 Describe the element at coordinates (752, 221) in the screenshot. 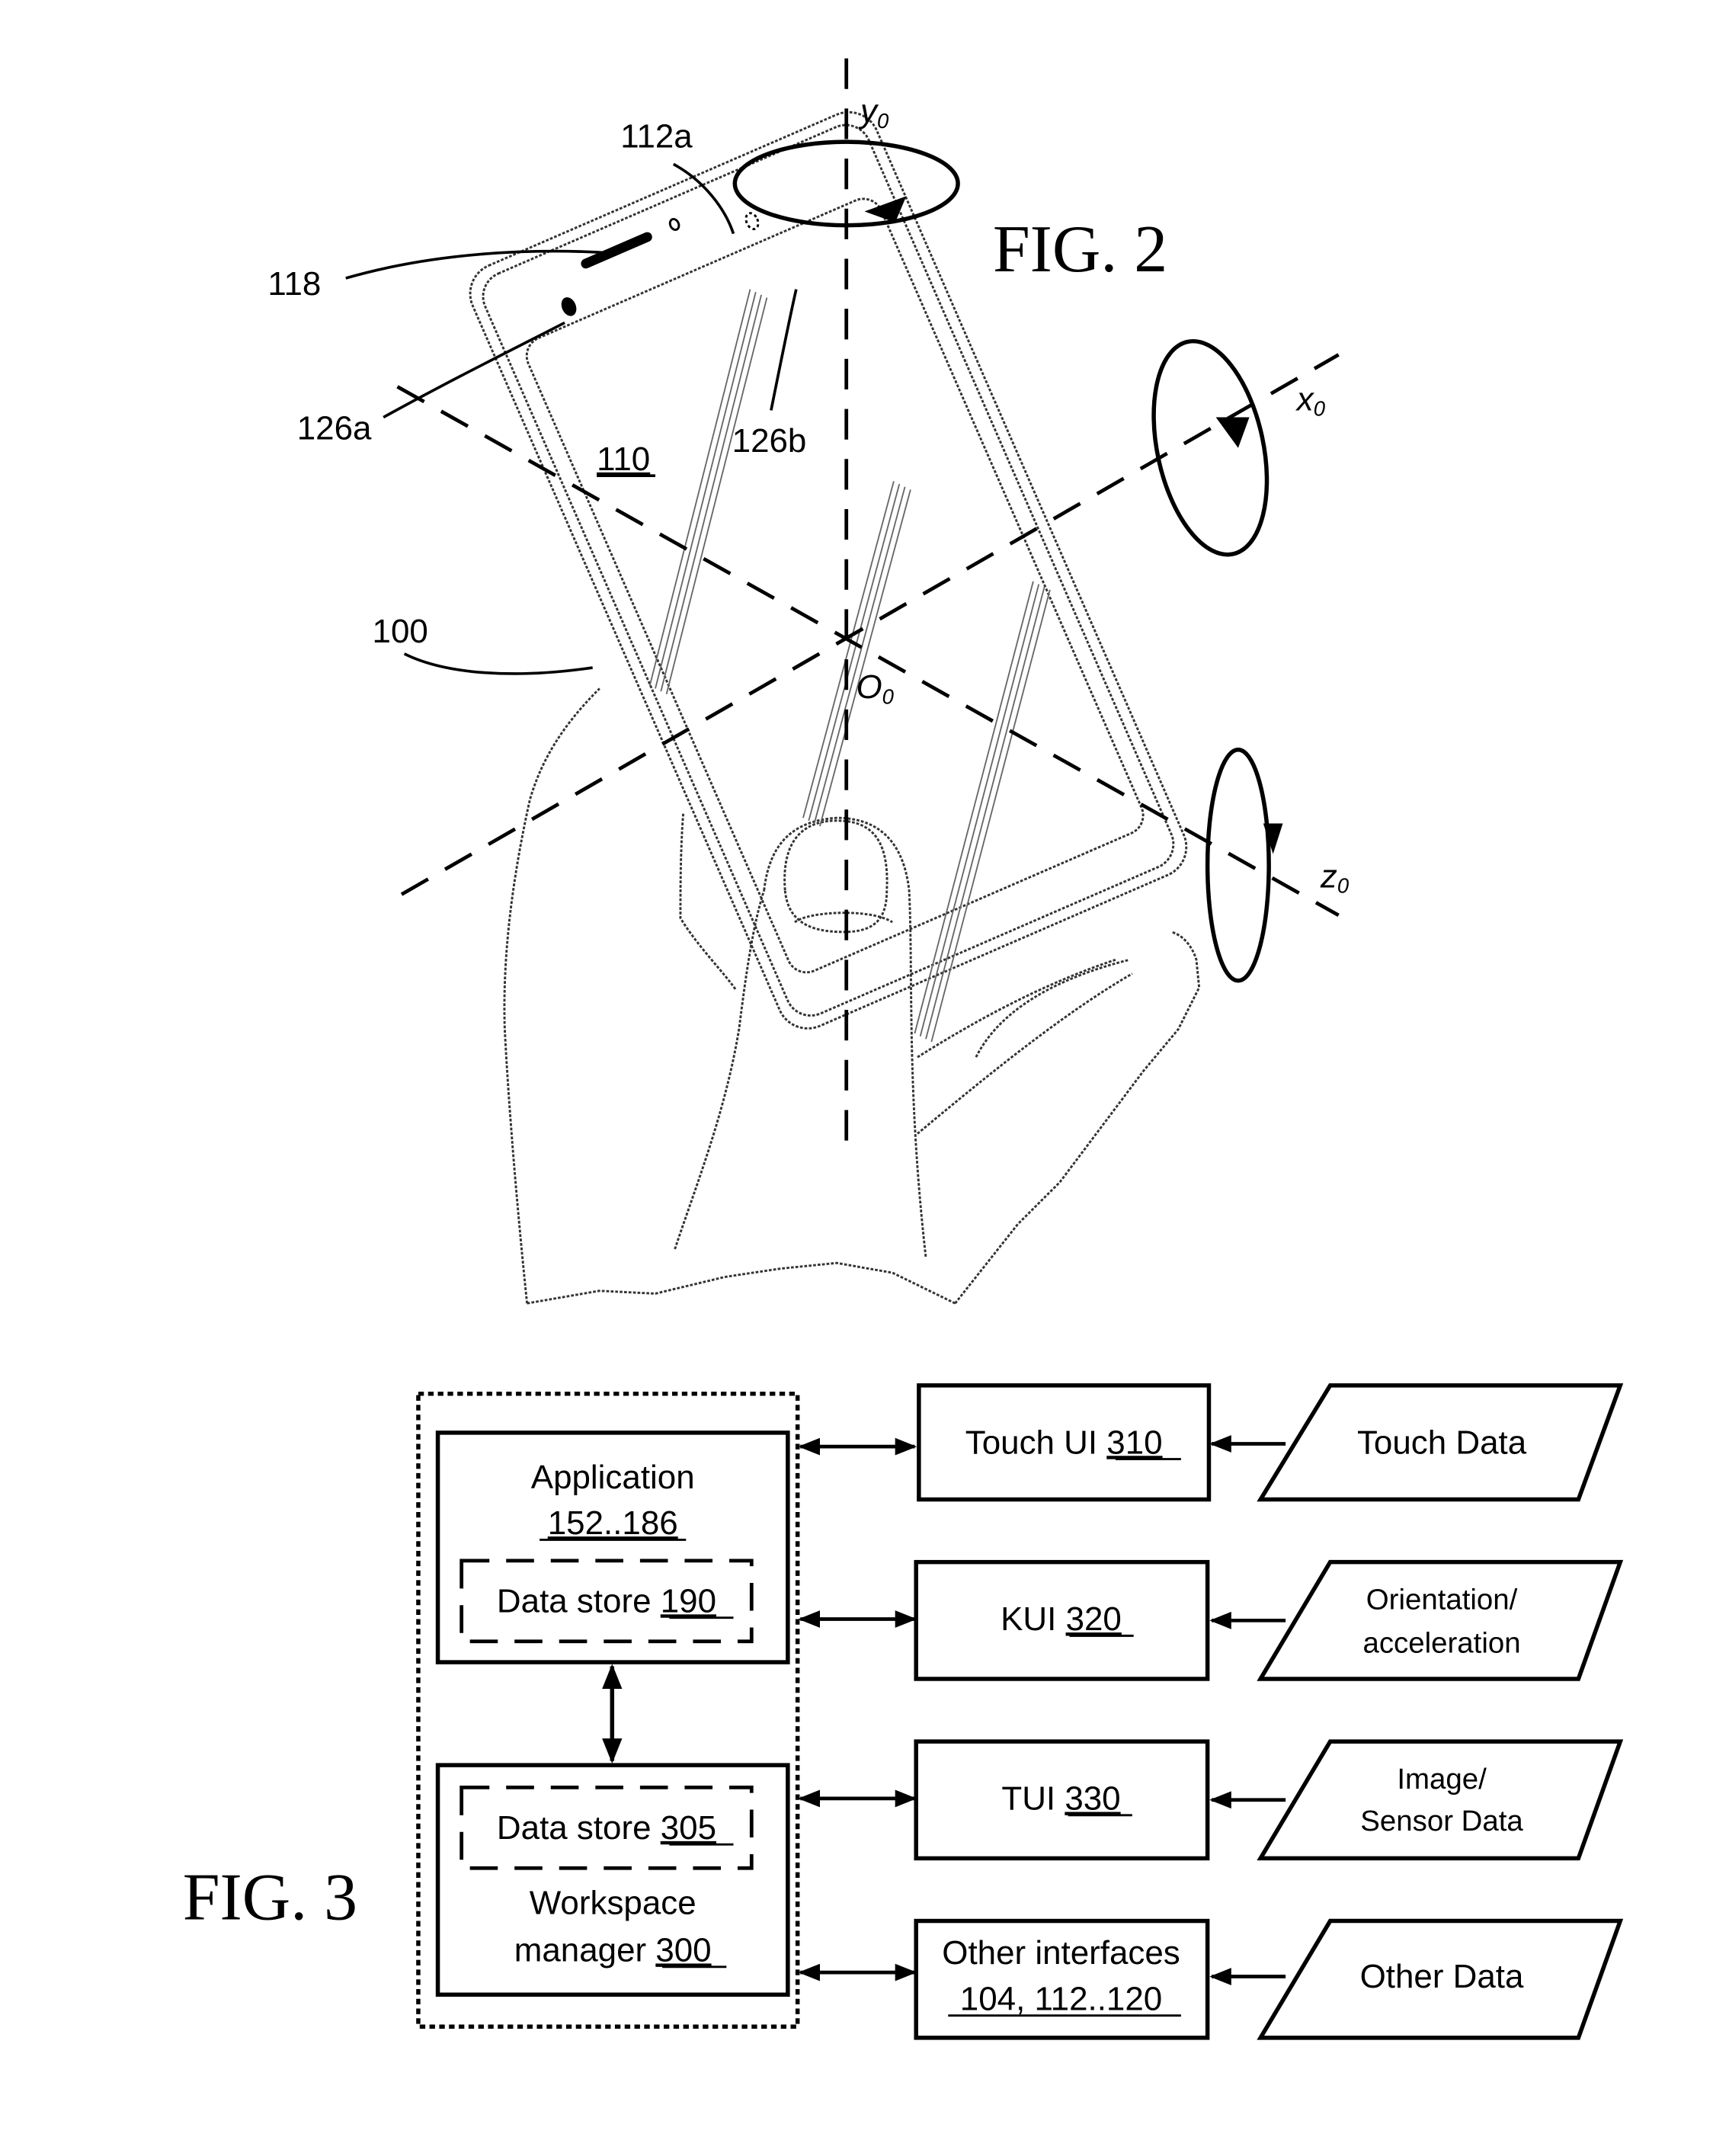

I see `camera-126b` at that location.